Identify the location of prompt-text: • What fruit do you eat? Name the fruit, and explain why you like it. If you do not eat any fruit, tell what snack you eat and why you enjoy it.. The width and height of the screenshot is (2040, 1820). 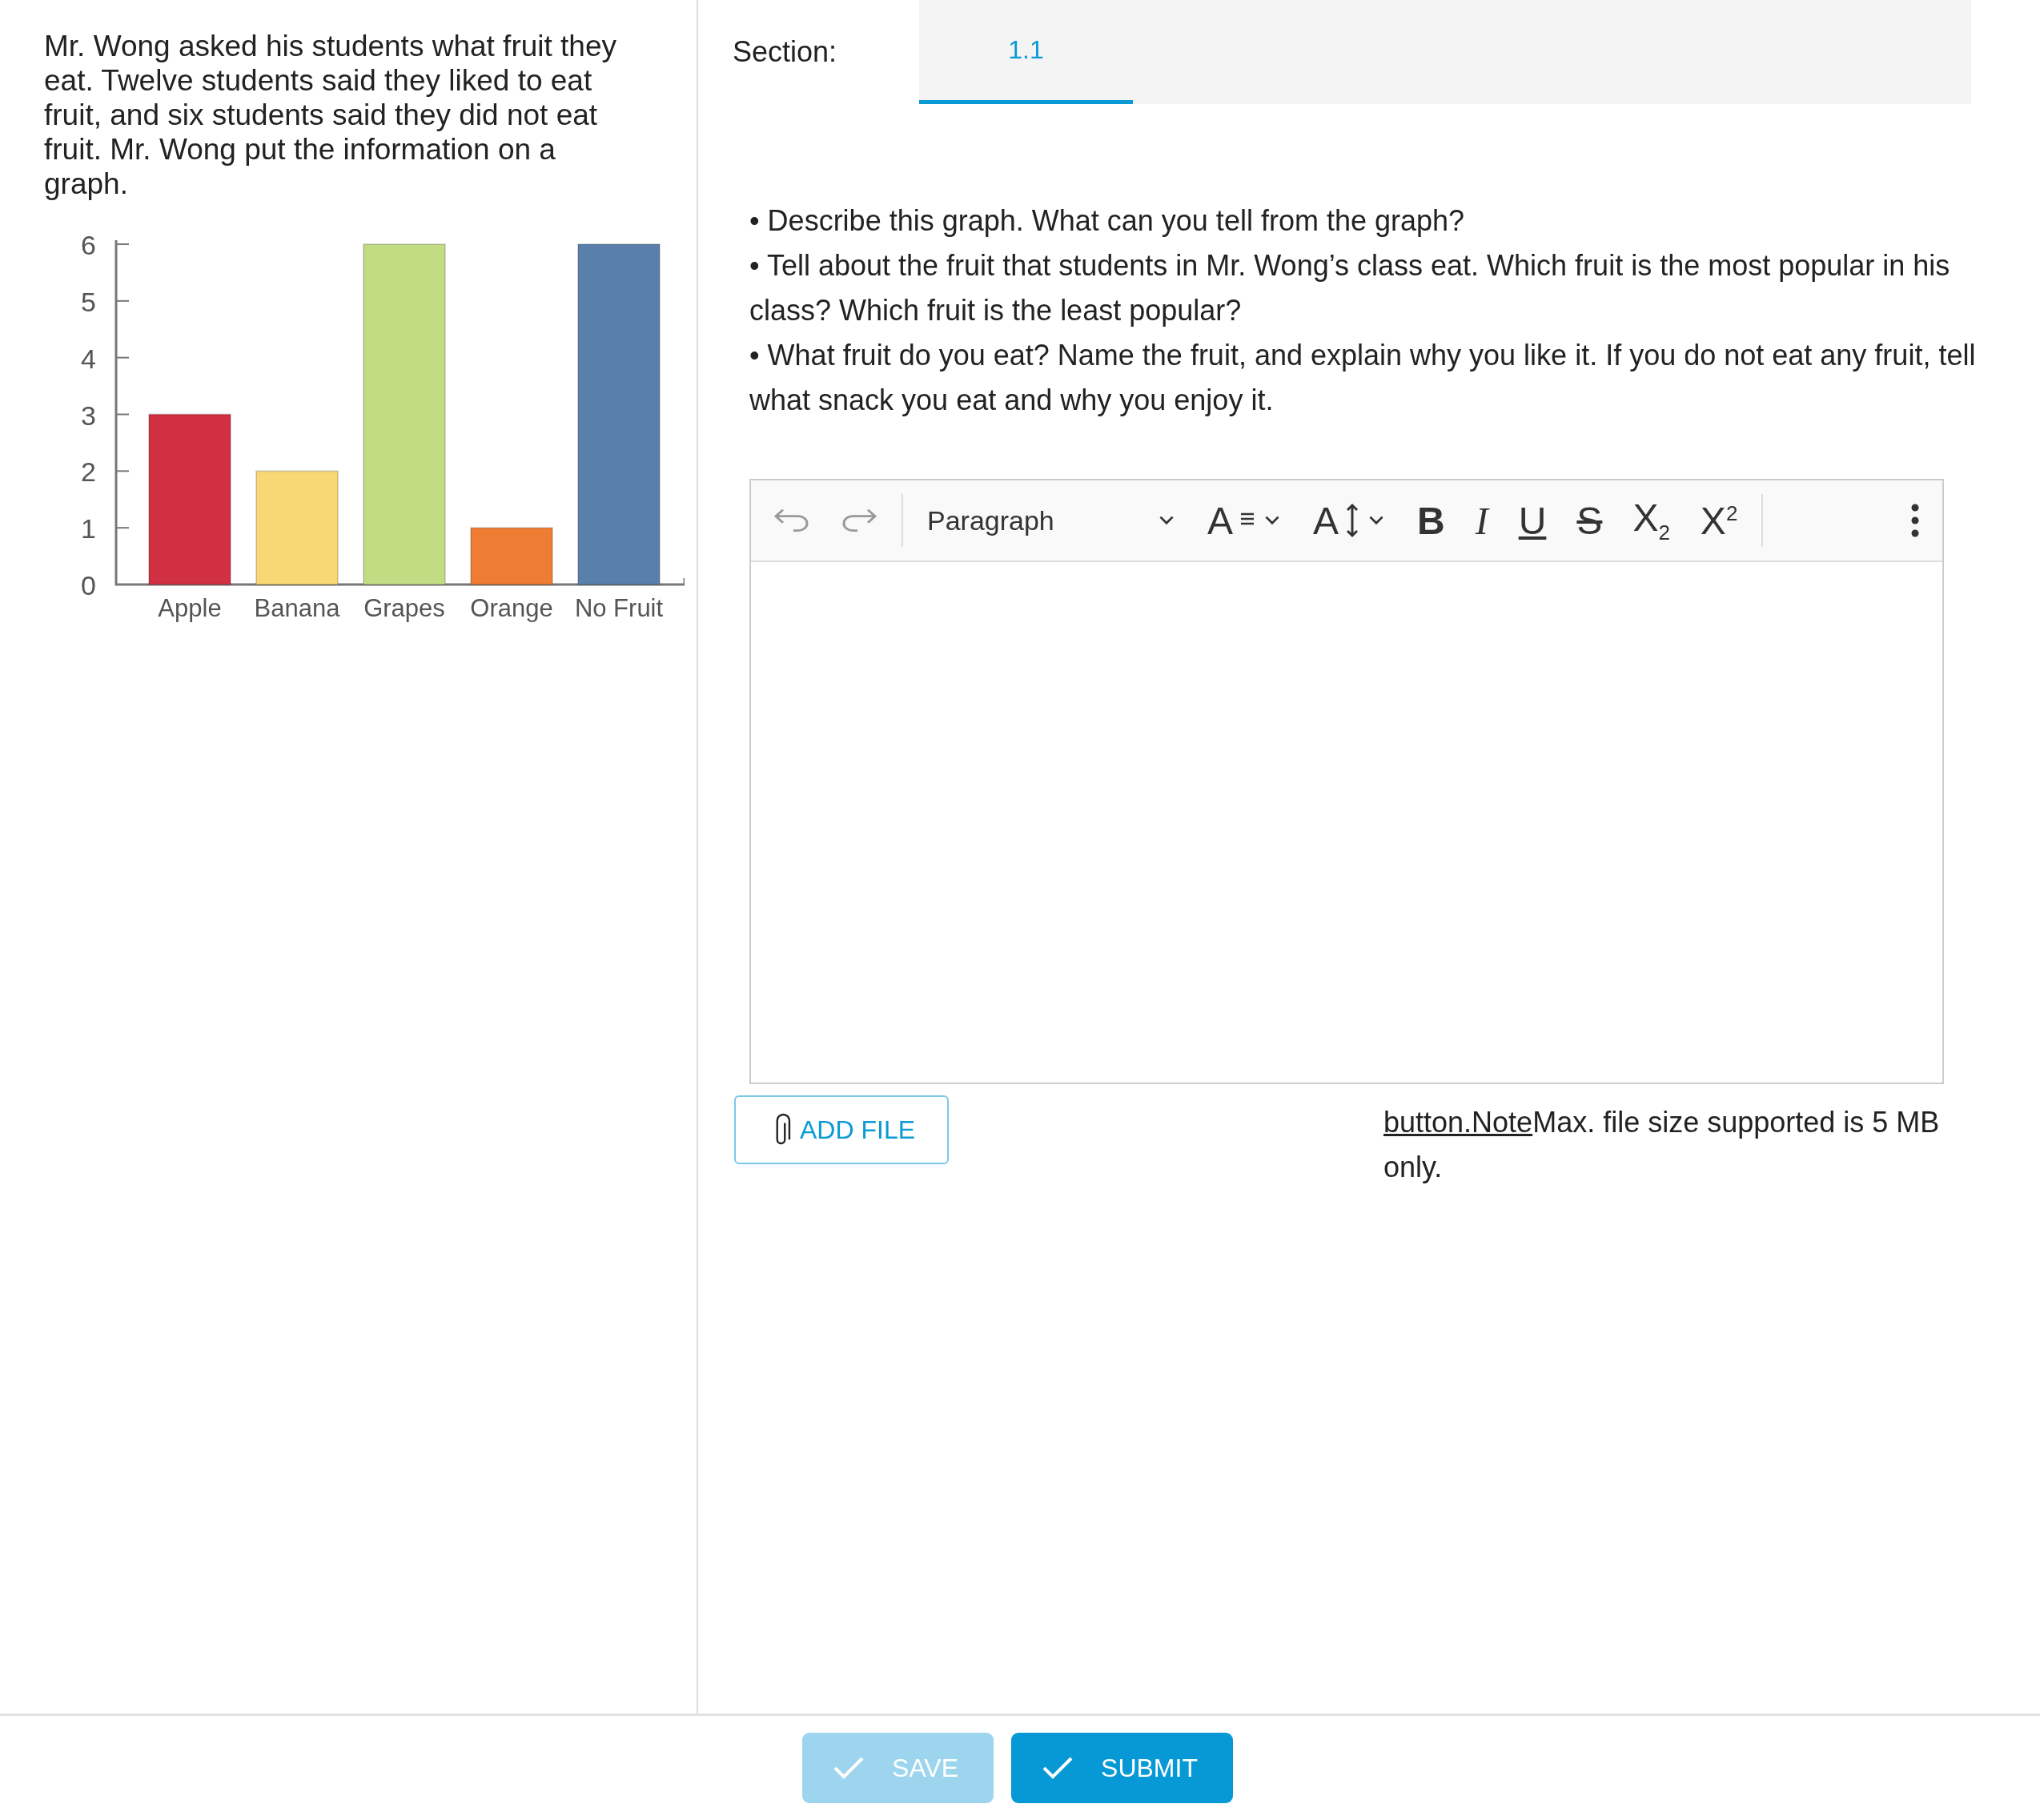
(1363, 378).